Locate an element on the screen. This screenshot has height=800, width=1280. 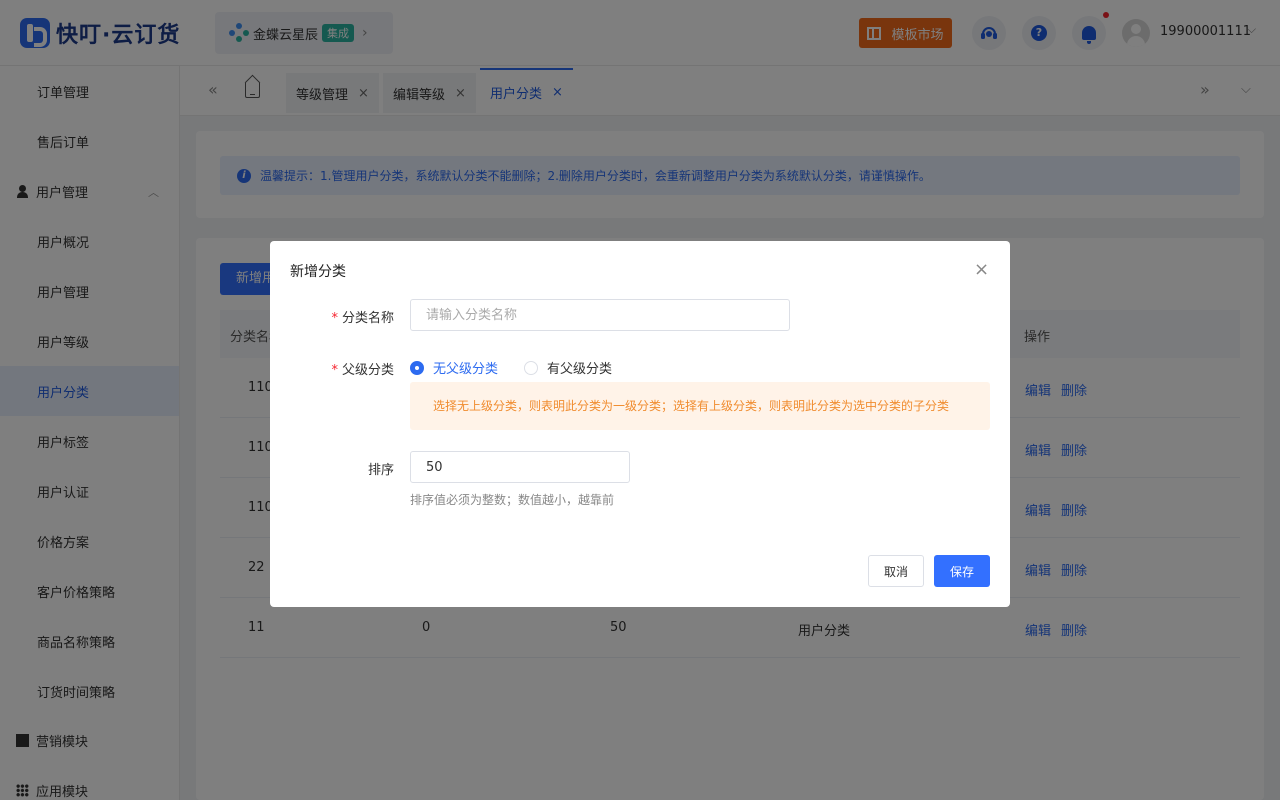
radio-label: 无父级分类 is located at coordinates (466, 369).